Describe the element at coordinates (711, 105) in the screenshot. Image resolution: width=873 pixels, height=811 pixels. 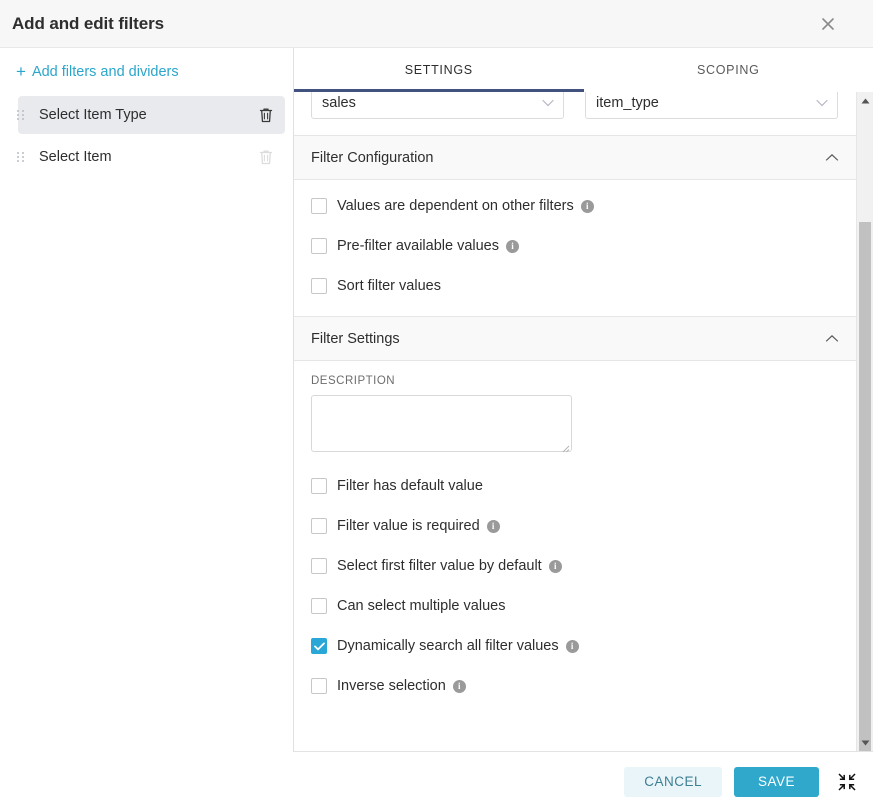
I see `column-select: item_type` at that location.